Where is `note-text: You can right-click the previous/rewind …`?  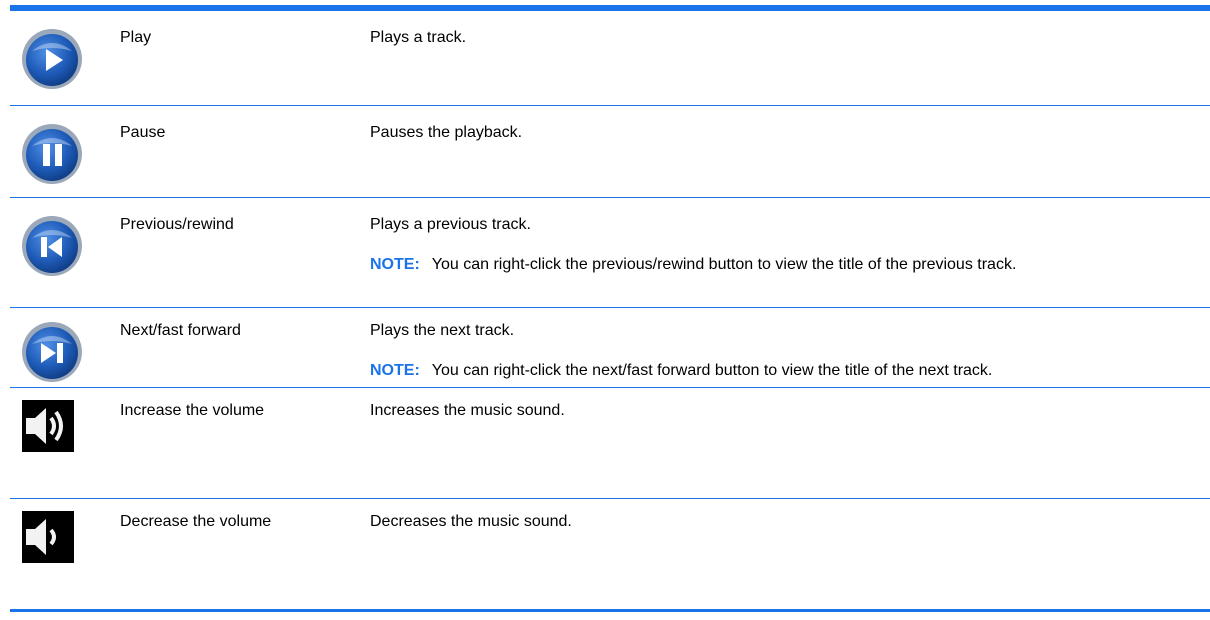 note-text: You can right-click the previous/rewind … is located at coordinates (724, 264).